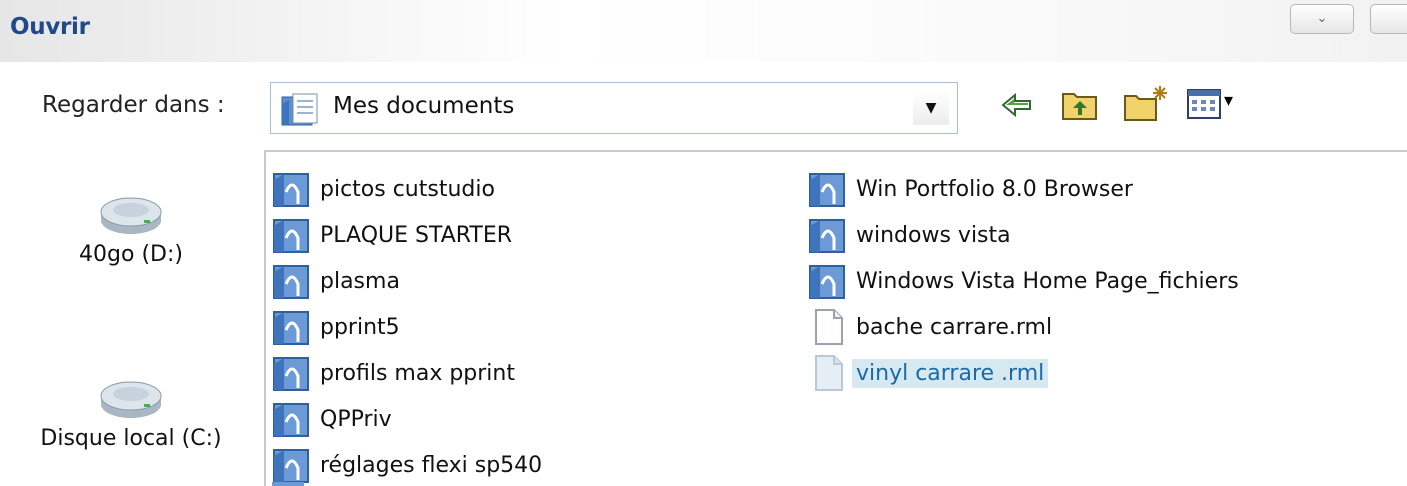  I want to click on list-item: pictos cutstudio, so click(409, 189).